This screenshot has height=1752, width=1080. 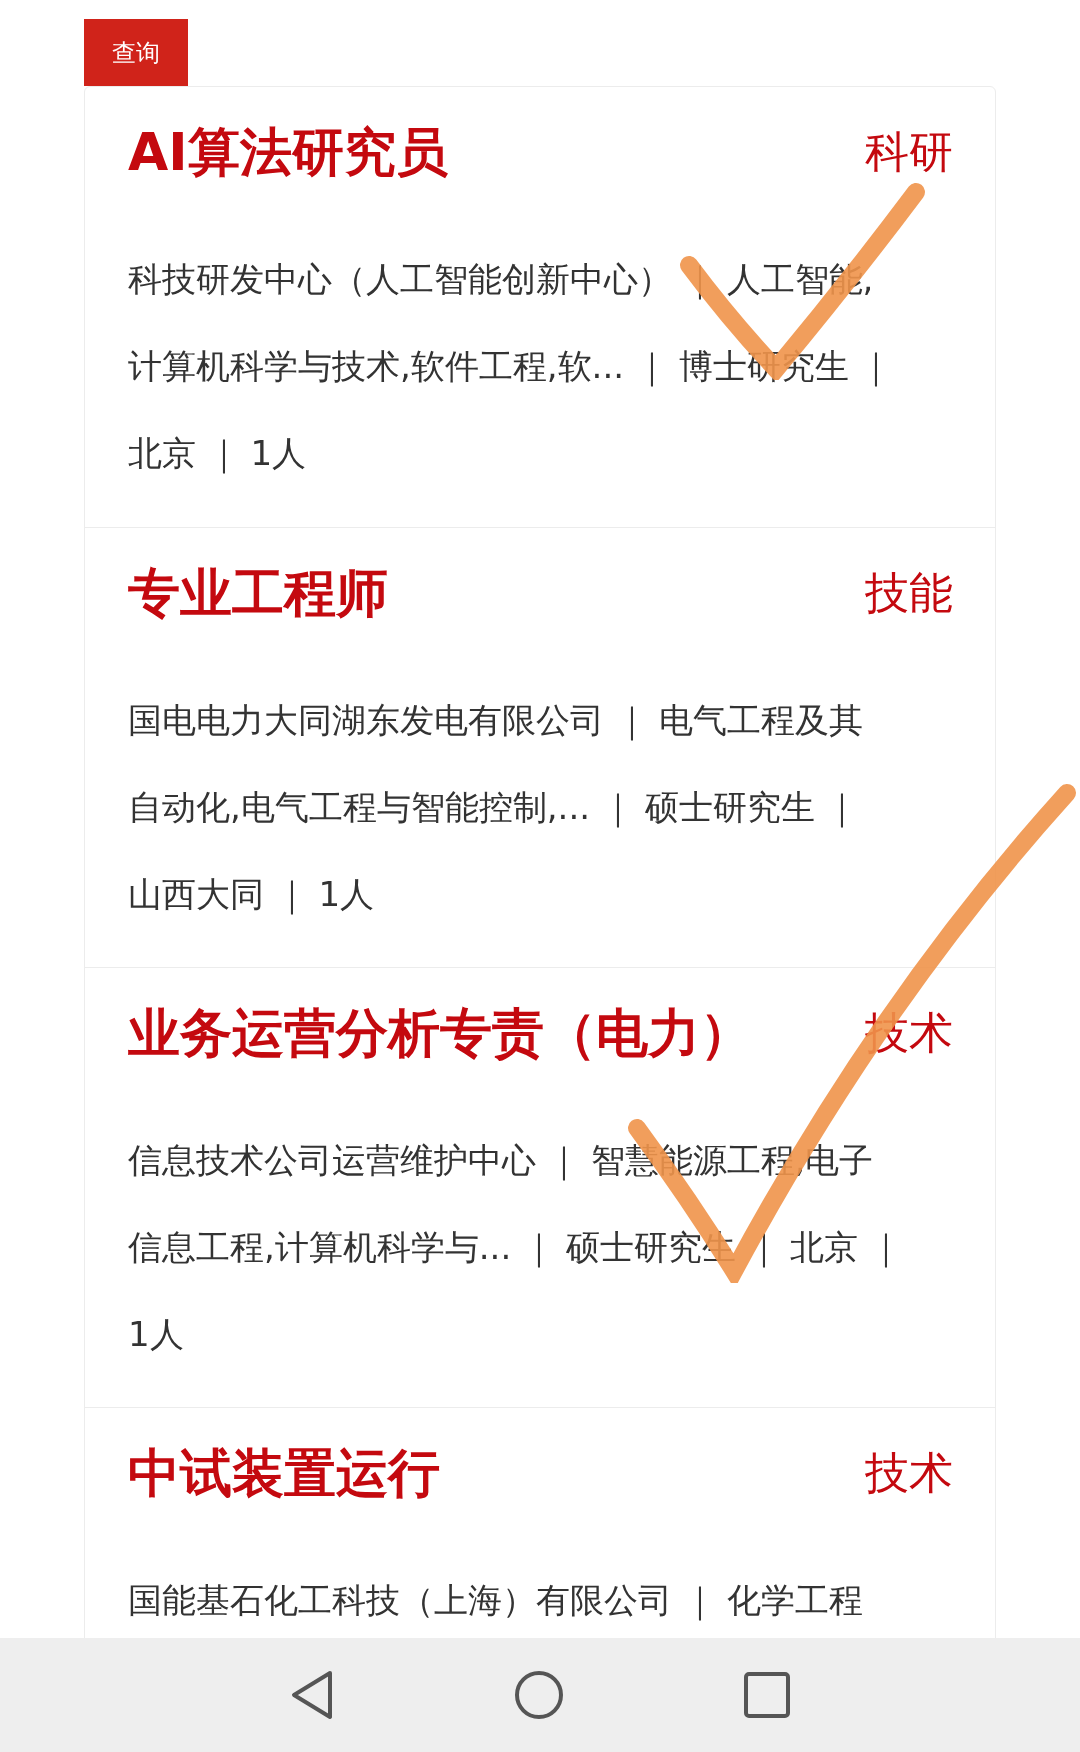 What do you see at coordinates (495, 1600) in the screenshot?
I see `job-details-line: 国能基石化工科技（上海）有限公司 ｜ 化学工程` at bounding box center [495, 1600].